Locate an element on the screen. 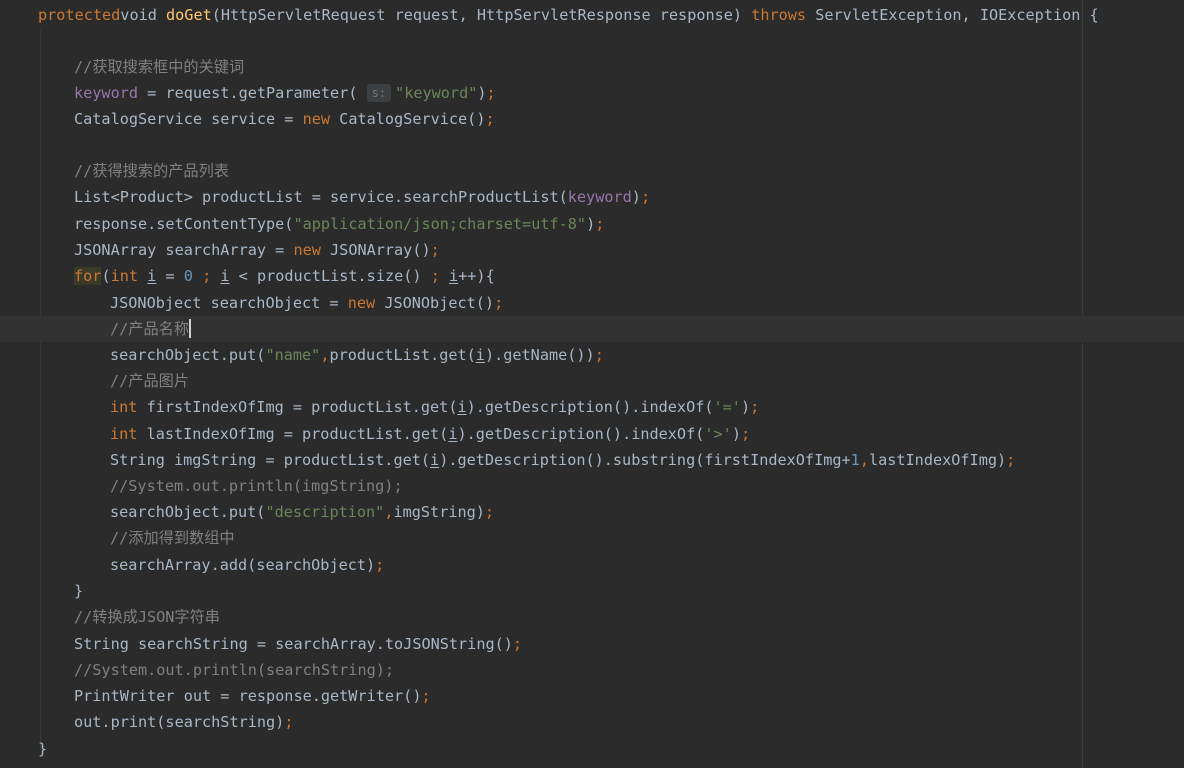 The image size is (1184, 768). code-token: ++){ is located at coordinates (476, 276).